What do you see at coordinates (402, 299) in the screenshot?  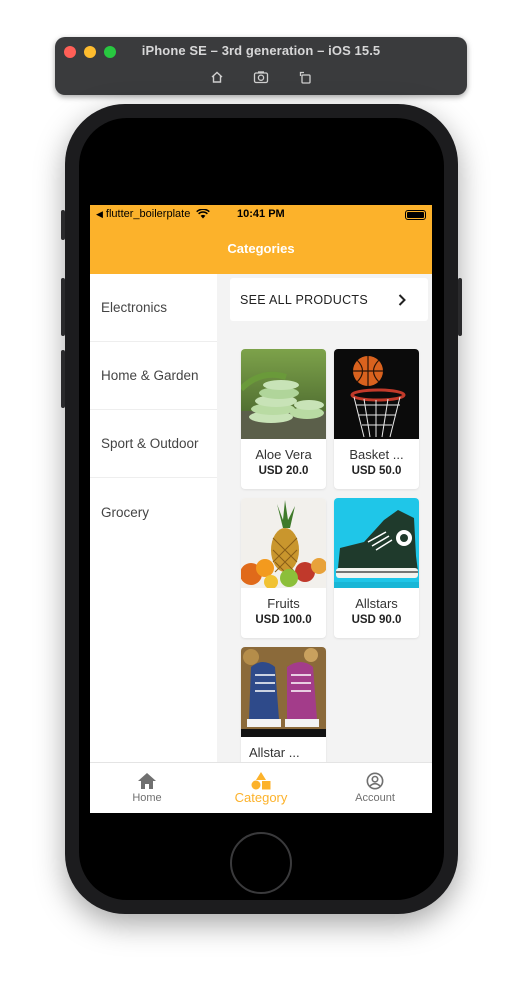 I see `chevron-right-icon` at bounding box center [402, 299].